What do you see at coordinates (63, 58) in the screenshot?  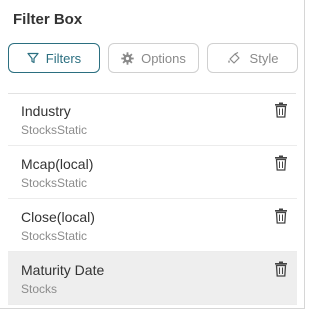 I see `tab-filters-label: Filters` at bounding box center [63, 58].